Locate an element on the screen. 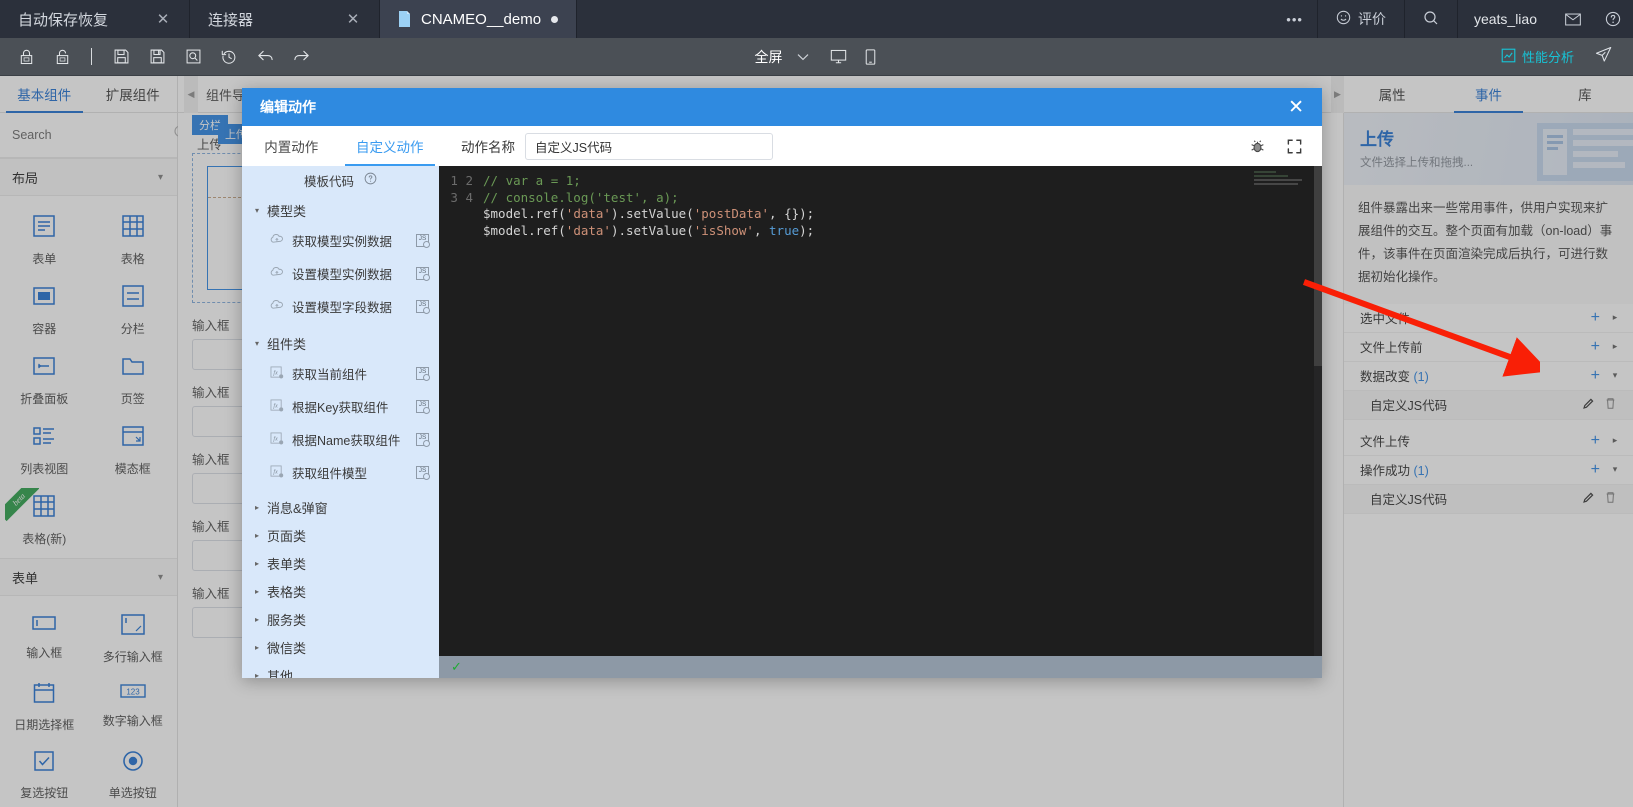 This screenshot has height=807, width=1633. tree-group-component: ▾ 组件类 is located at coordinates (340, 343).